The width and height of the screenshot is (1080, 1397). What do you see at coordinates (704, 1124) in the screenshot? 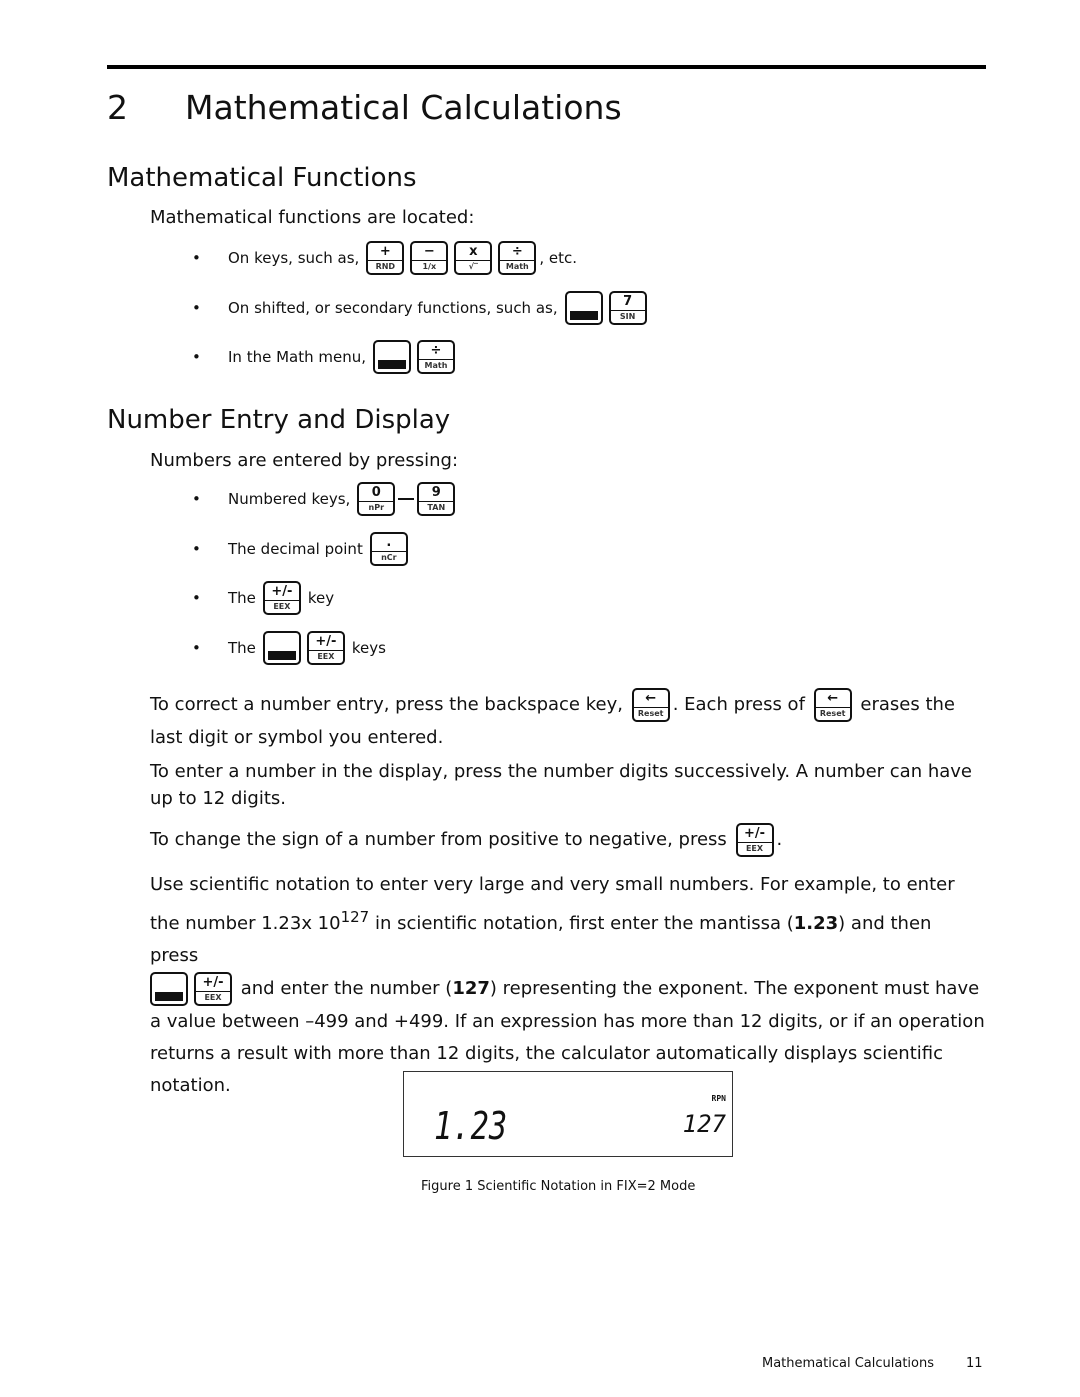
I see `display-exponent: 127` at bounding box center [704, 1124].